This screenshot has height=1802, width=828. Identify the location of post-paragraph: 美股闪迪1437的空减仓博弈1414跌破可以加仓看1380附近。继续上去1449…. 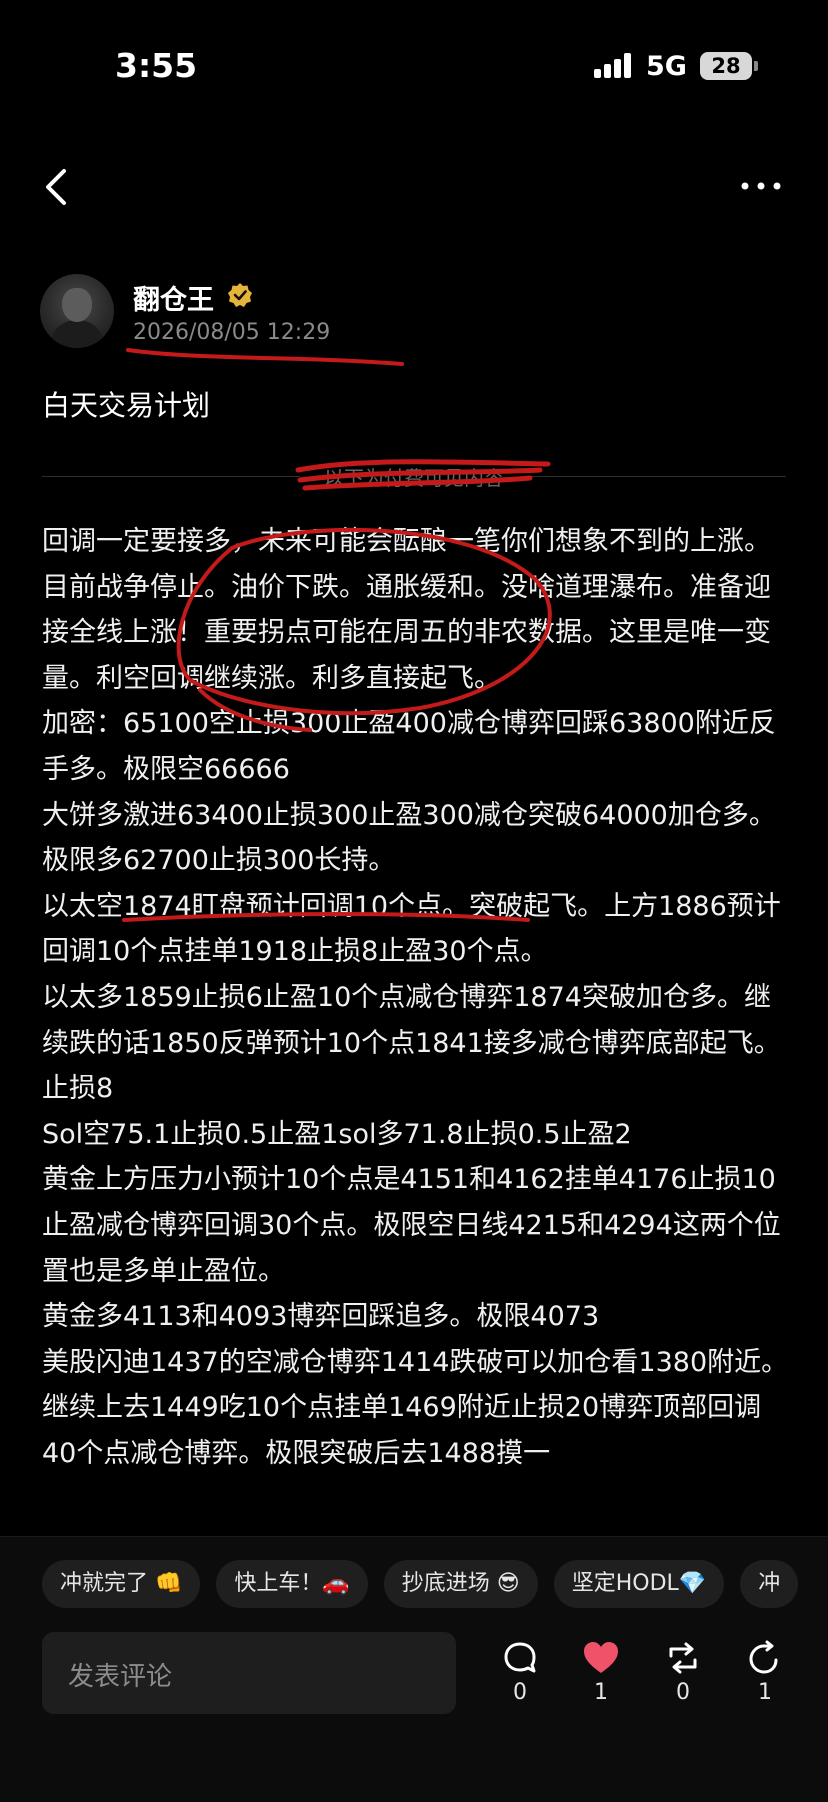
(415, 1407).